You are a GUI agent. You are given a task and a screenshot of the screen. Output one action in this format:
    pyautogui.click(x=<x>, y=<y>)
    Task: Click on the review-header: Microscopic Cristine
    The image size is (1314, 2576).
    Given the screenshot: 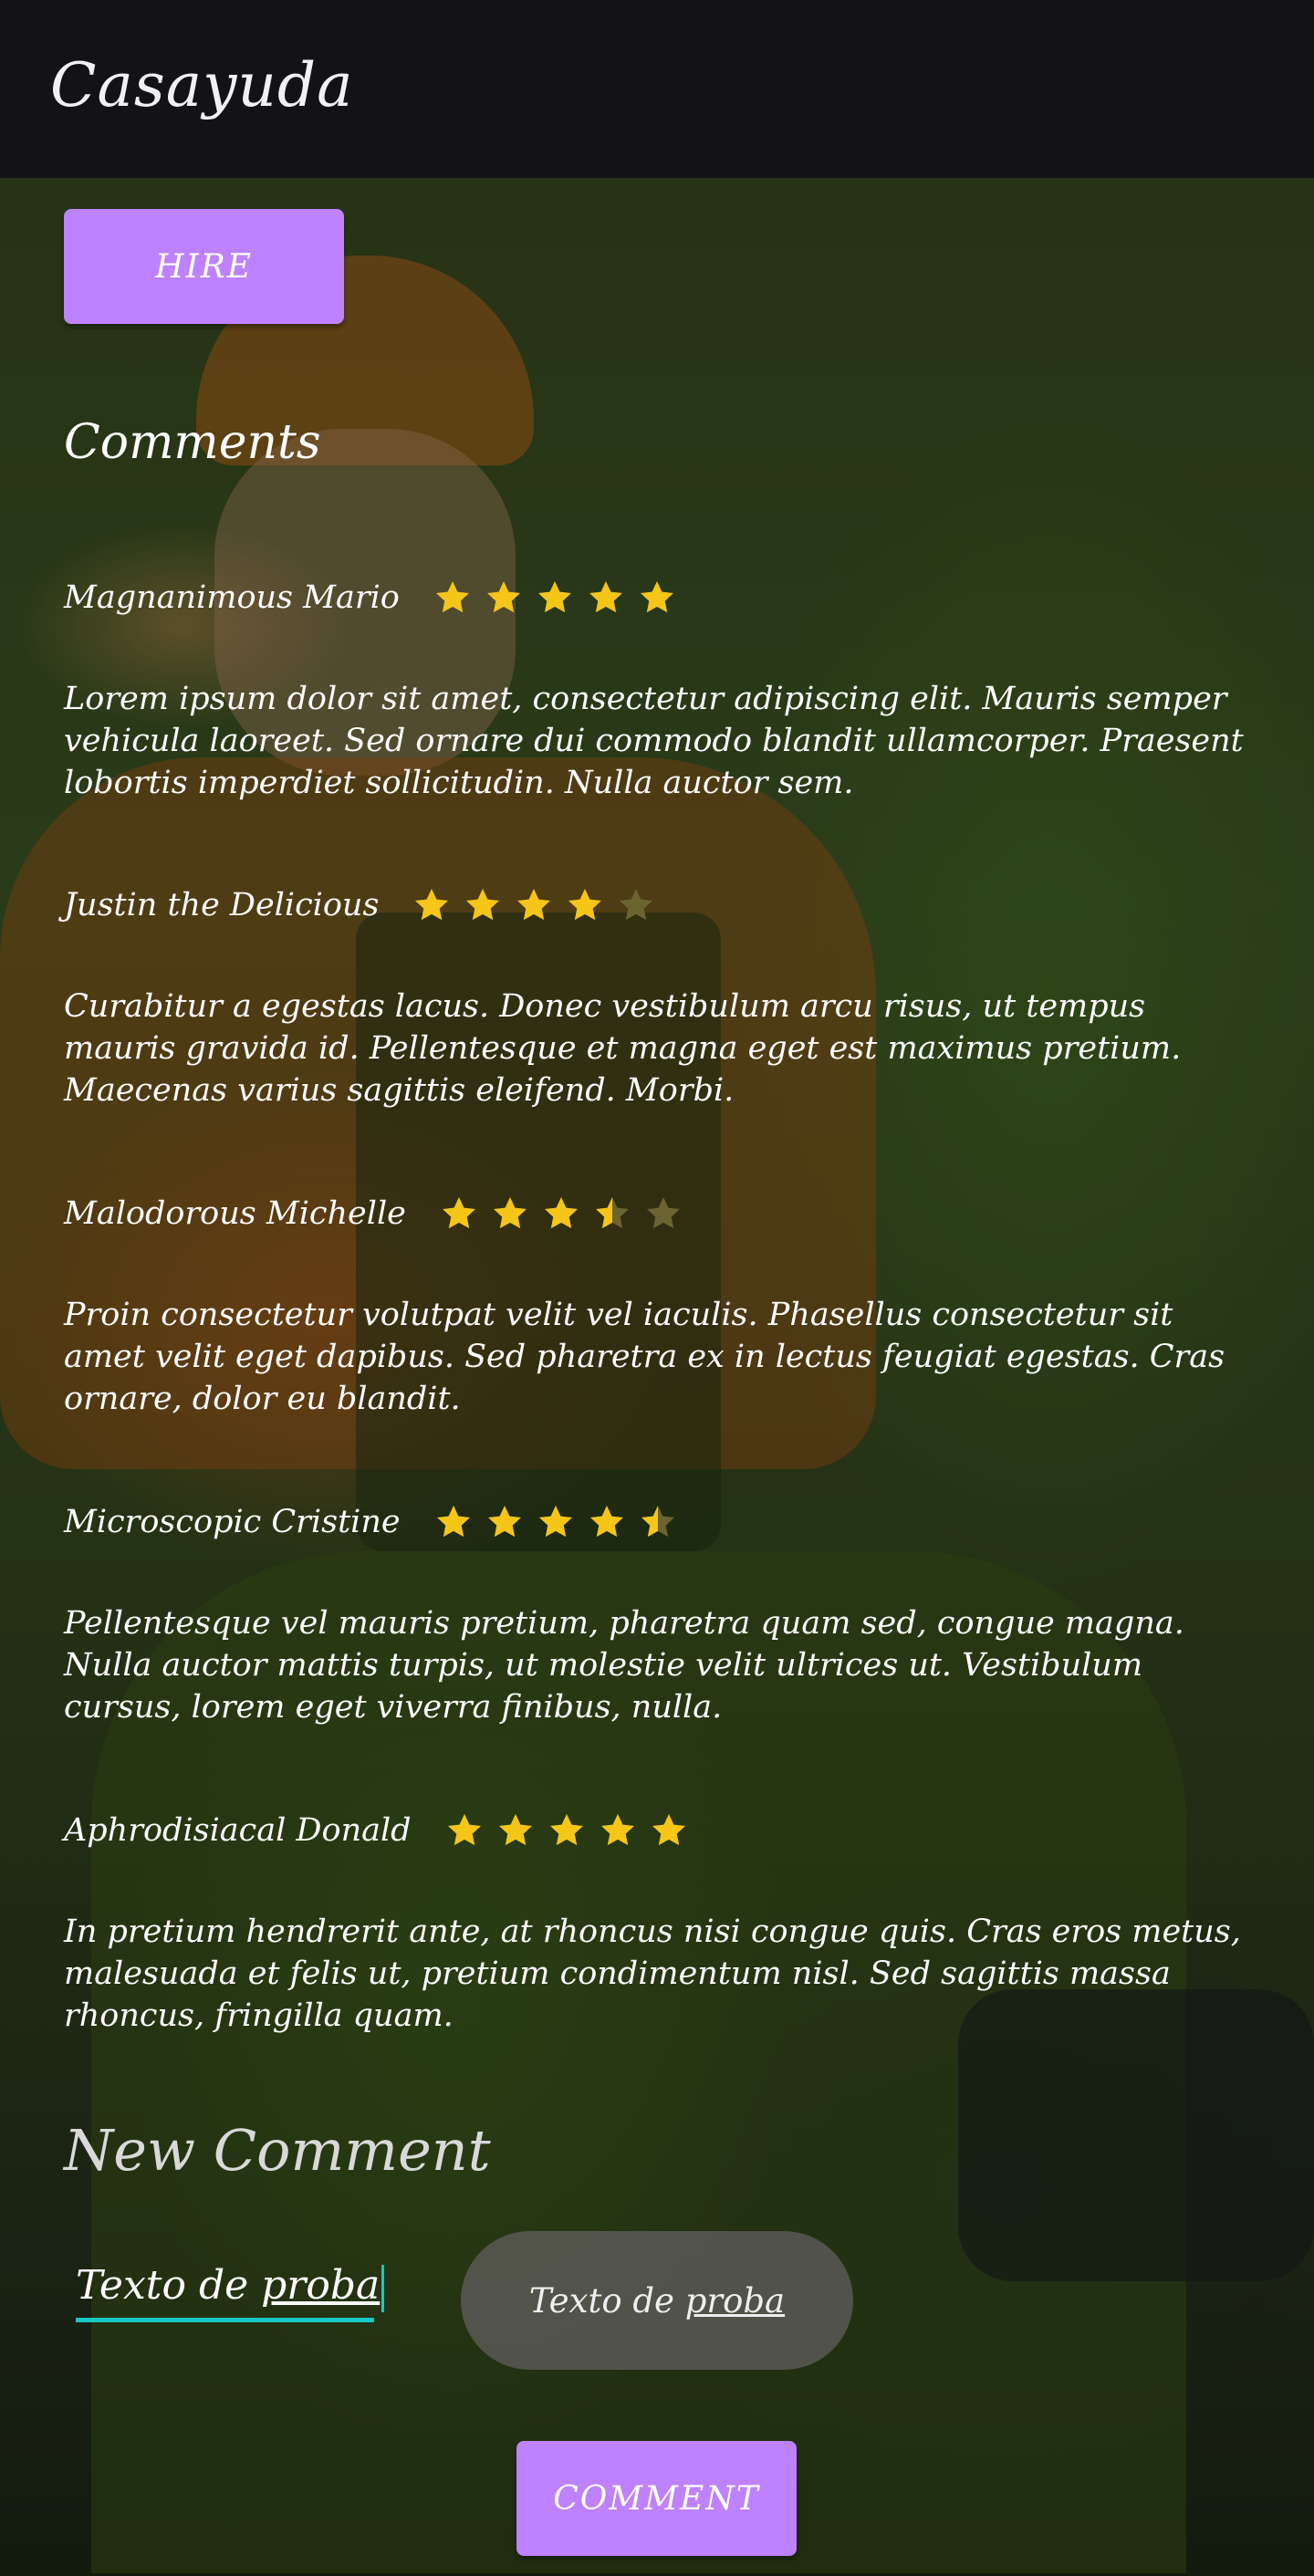 What is the action you would take?
    pyautogui.click(x=657, y=1522)
    